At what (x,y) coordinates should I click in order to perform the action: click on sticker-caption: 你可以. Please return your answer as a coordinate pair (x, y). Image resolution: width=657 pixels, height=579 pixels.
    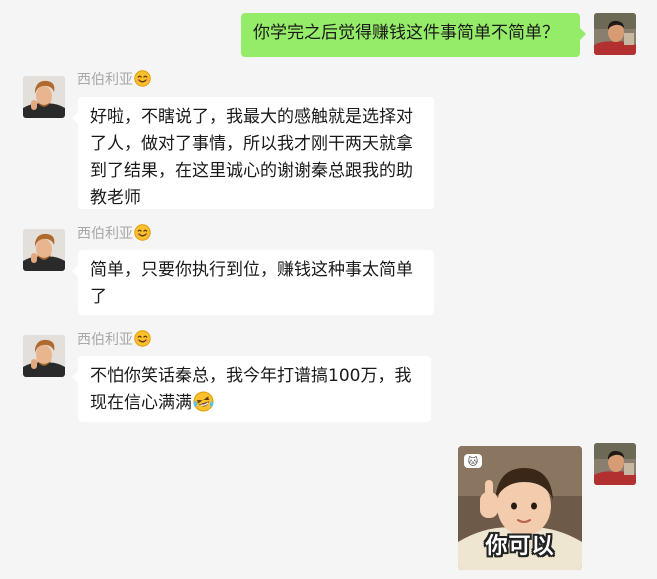
    Looking at the image, I should click on (520, 546).